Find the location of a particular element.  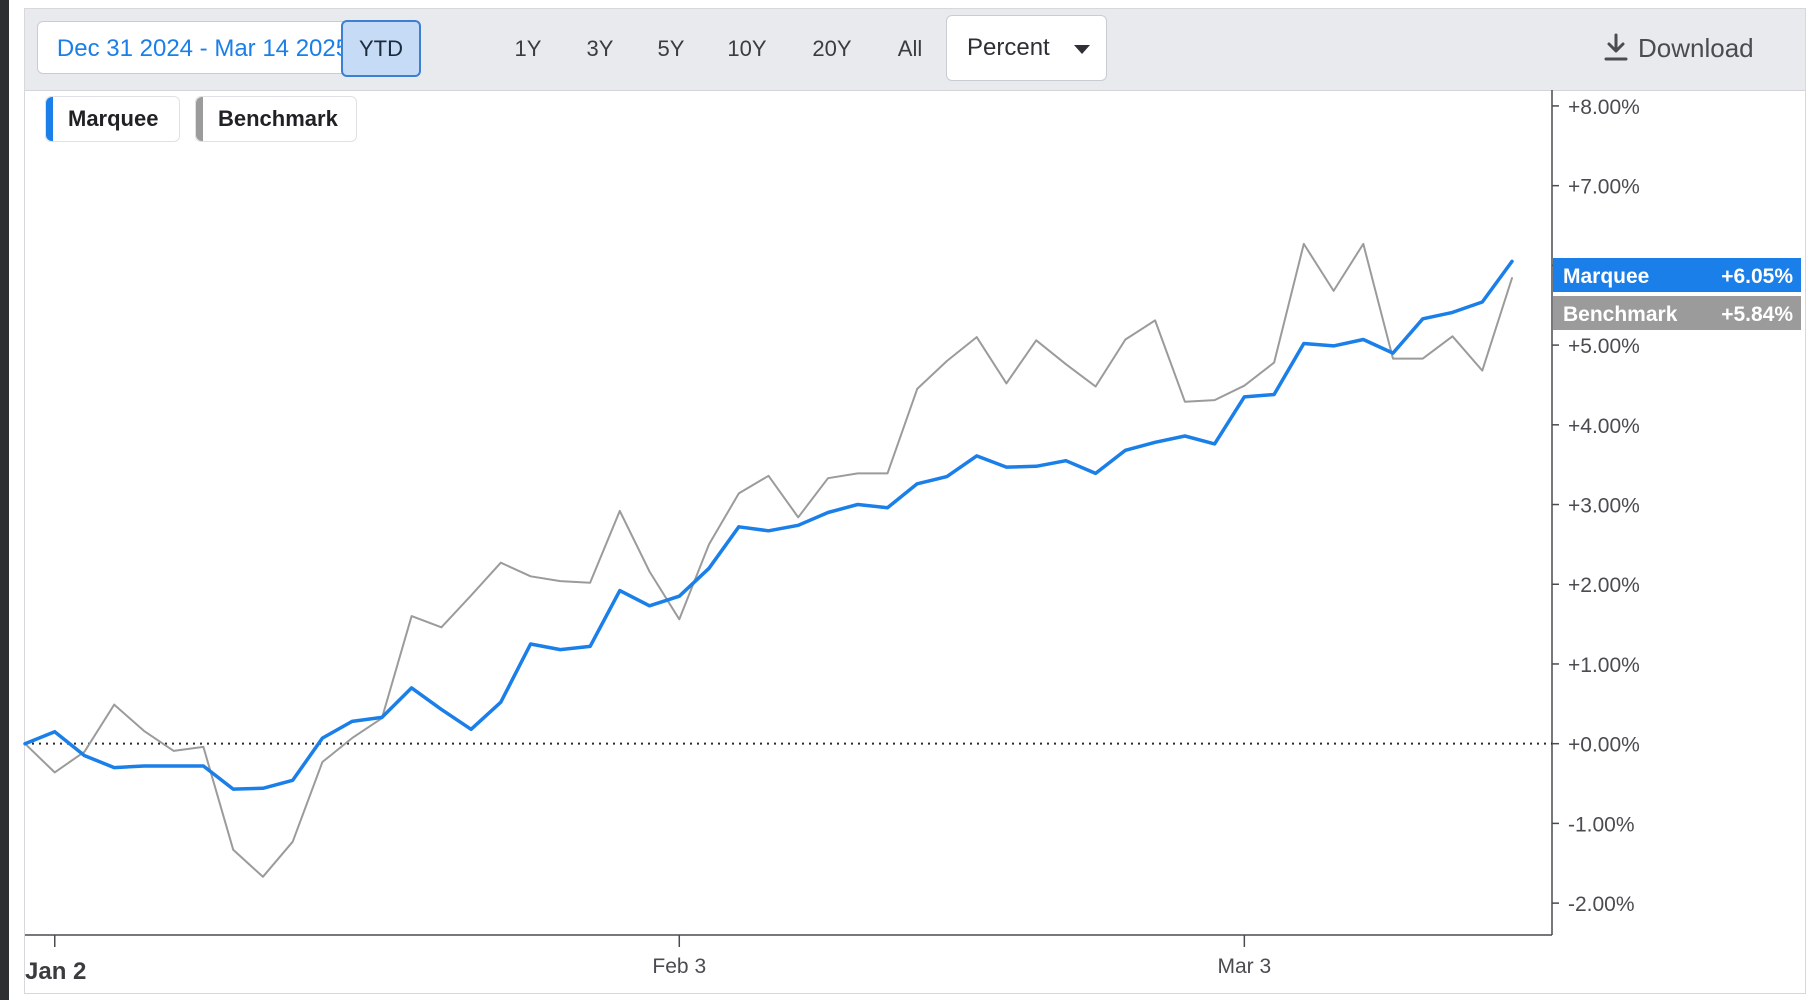

y-tick-label: -2.00% is located at coordinates (1601, 904).